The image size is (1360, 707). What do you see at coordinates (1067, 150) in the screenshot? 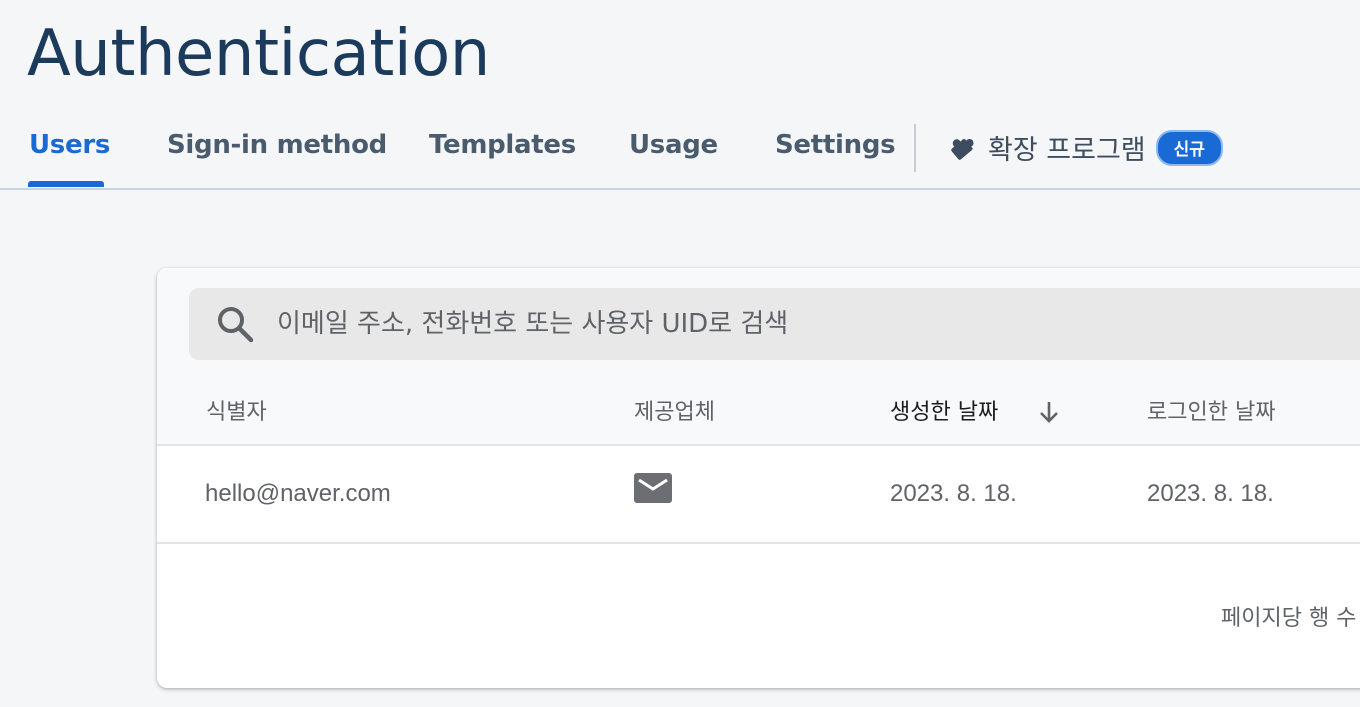
I see `tab-extensions-label: 확장 프로그램` at bounding box center [1067, 150].